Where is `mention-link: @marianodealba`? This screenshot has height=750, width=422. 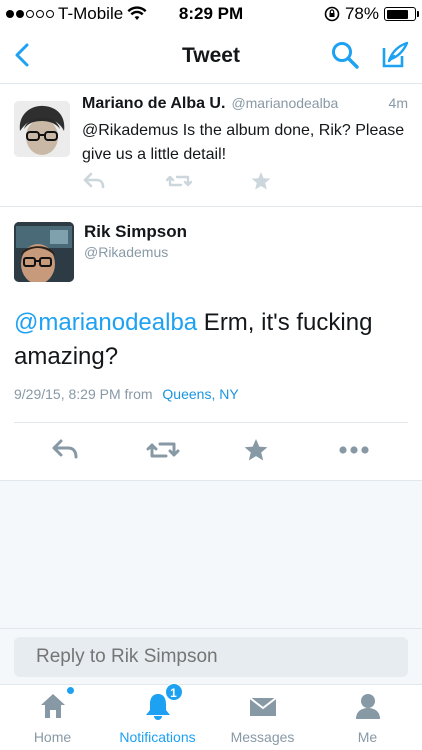 mention-link: @marianodealba is located at coordinates (105, 322).